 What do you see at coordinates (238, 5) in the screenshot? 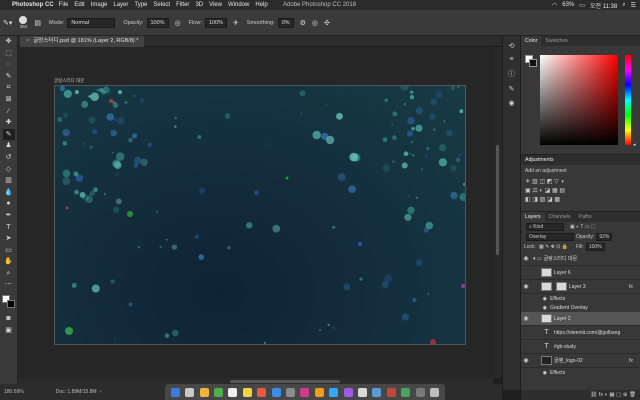
I see `menu-window: Window` at bounding box center [238, 5].